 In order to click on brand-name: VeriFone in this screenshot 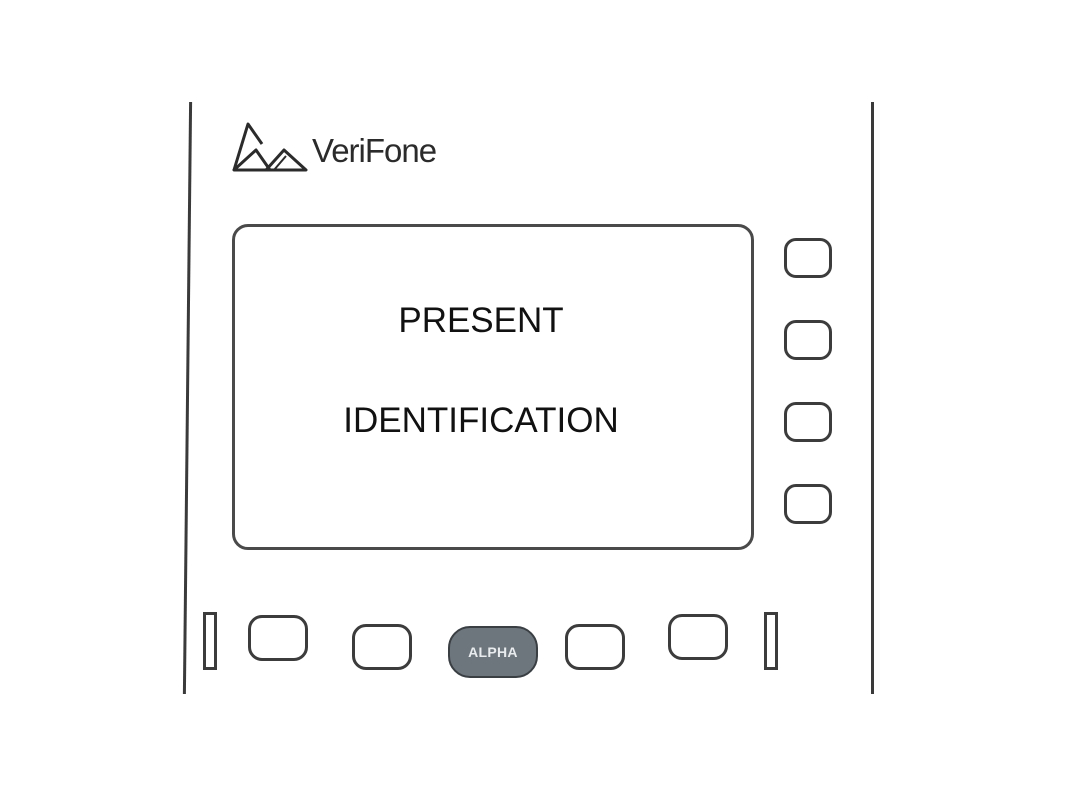, I will do `click(374, 150)`.